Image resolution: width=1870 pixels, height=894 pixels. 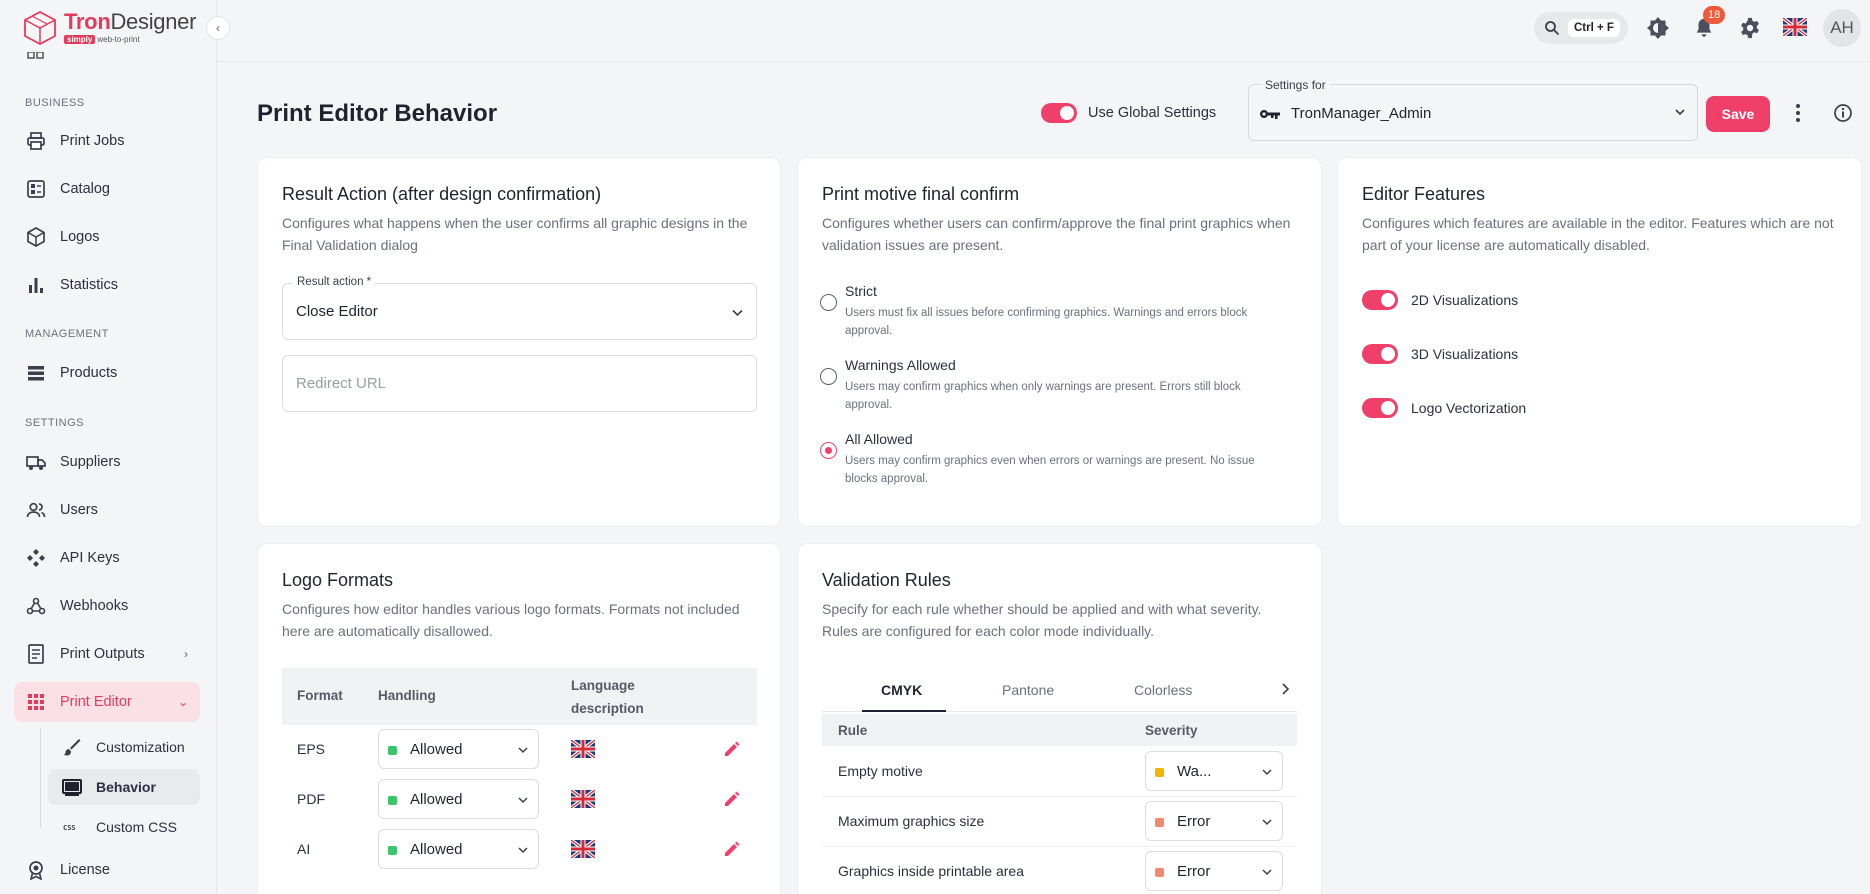 What do you see at coordinates (1738, 114) in the screenshot?
I see `save-button: Save` at bounding box center [1738, 114].